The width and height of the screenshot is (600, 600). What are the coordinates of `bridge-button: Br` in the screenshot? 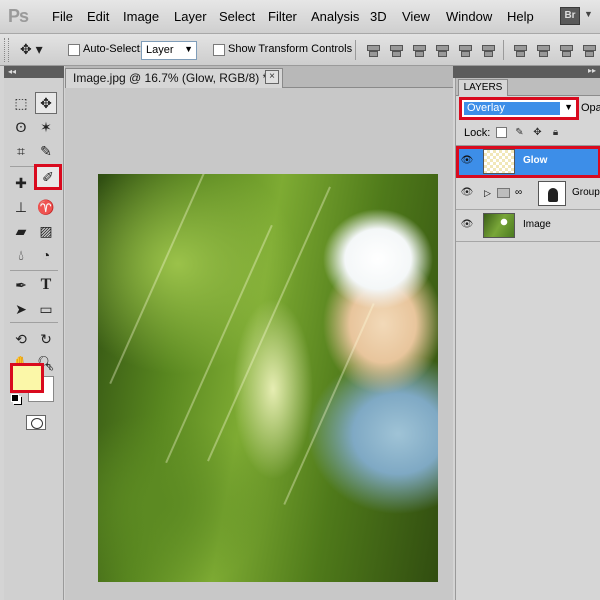 It's located at (570, 16).